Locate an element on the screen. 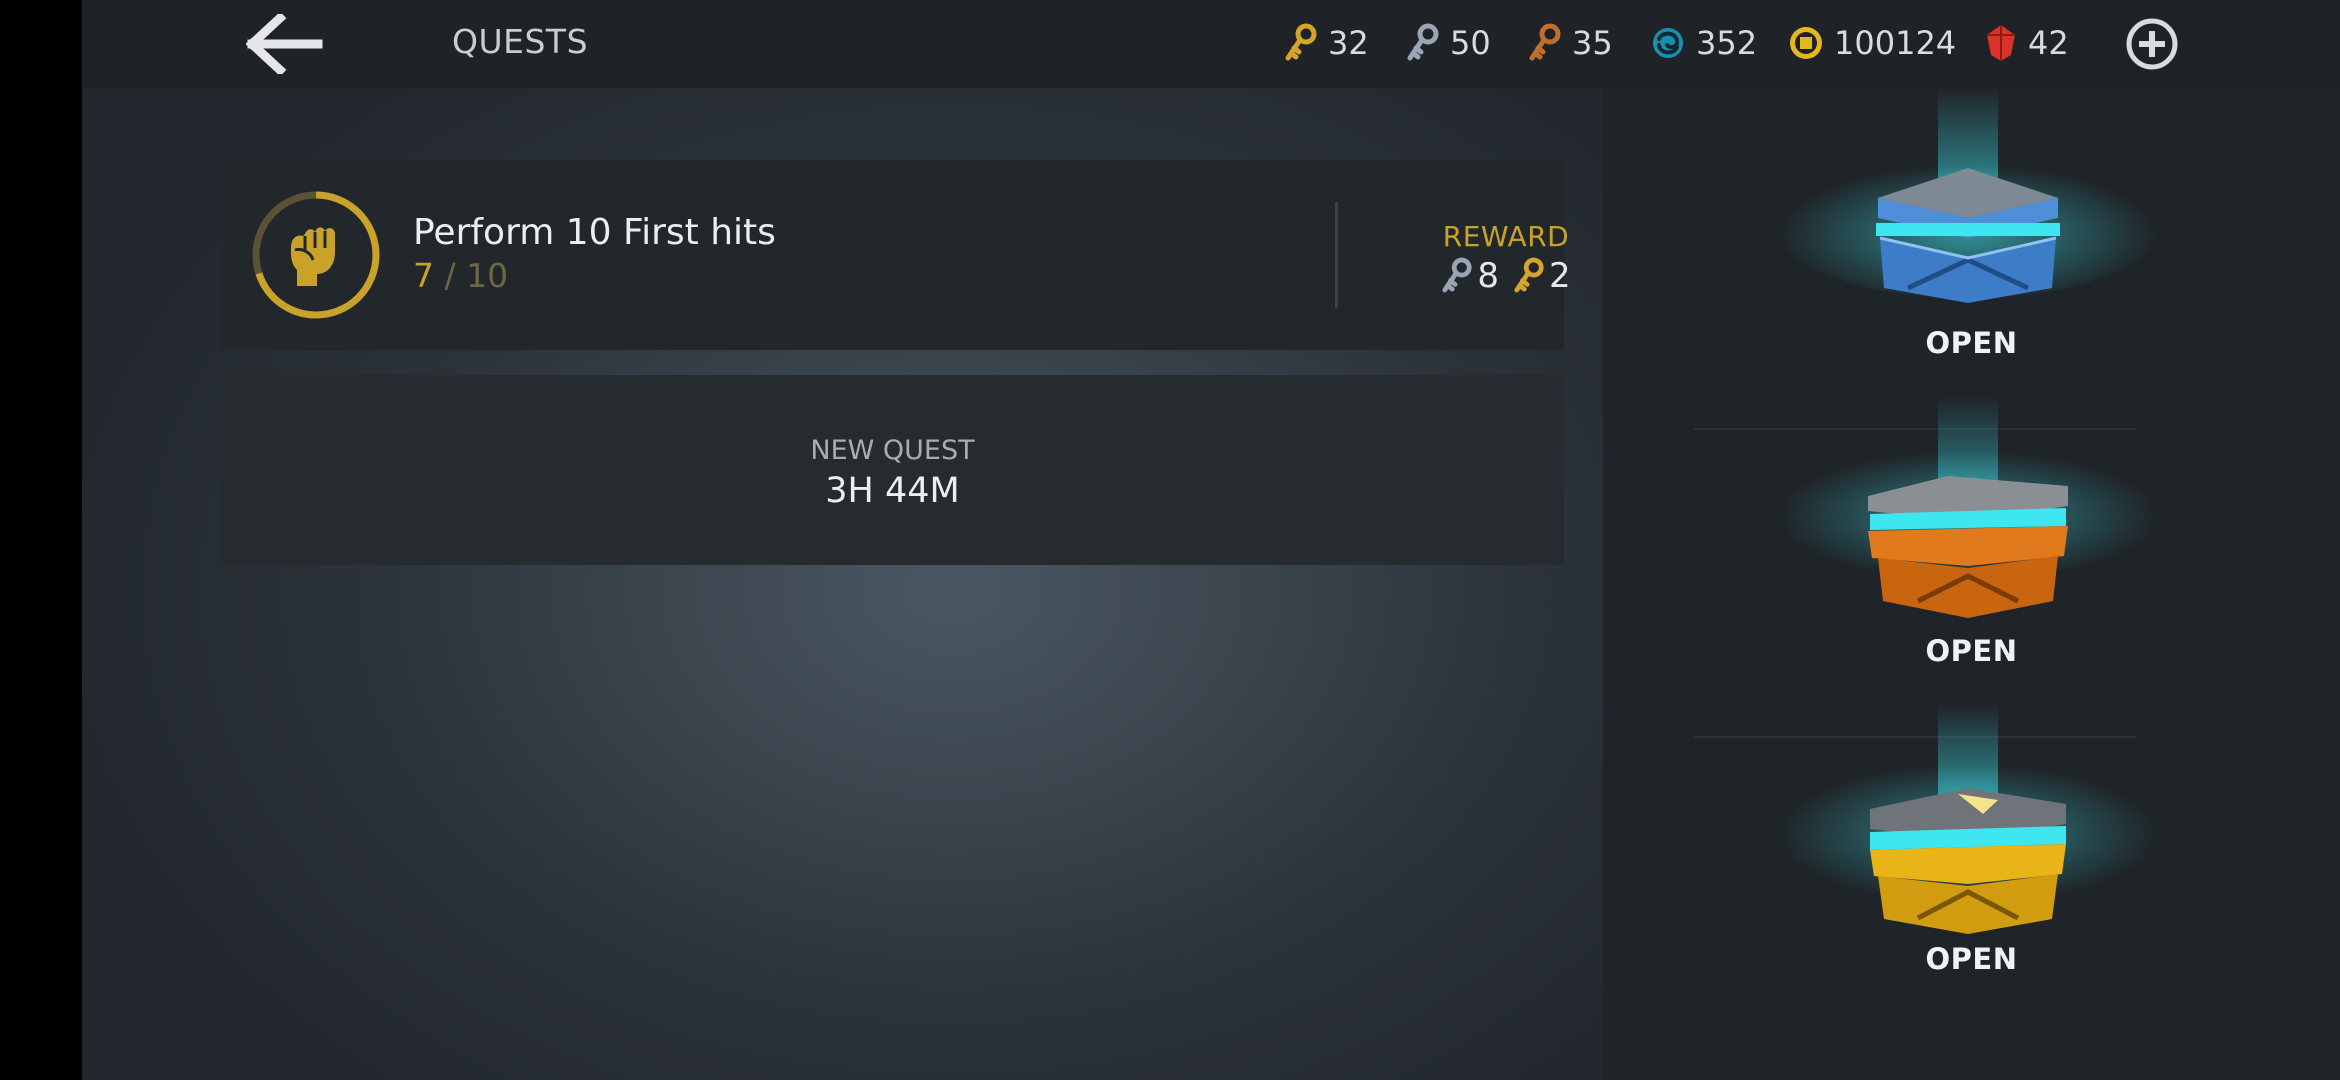 Image resolution: width=2340 pixels, height=1080 pixels. chest-slot-gold: OPEN is located at coordinates (1971, 858).